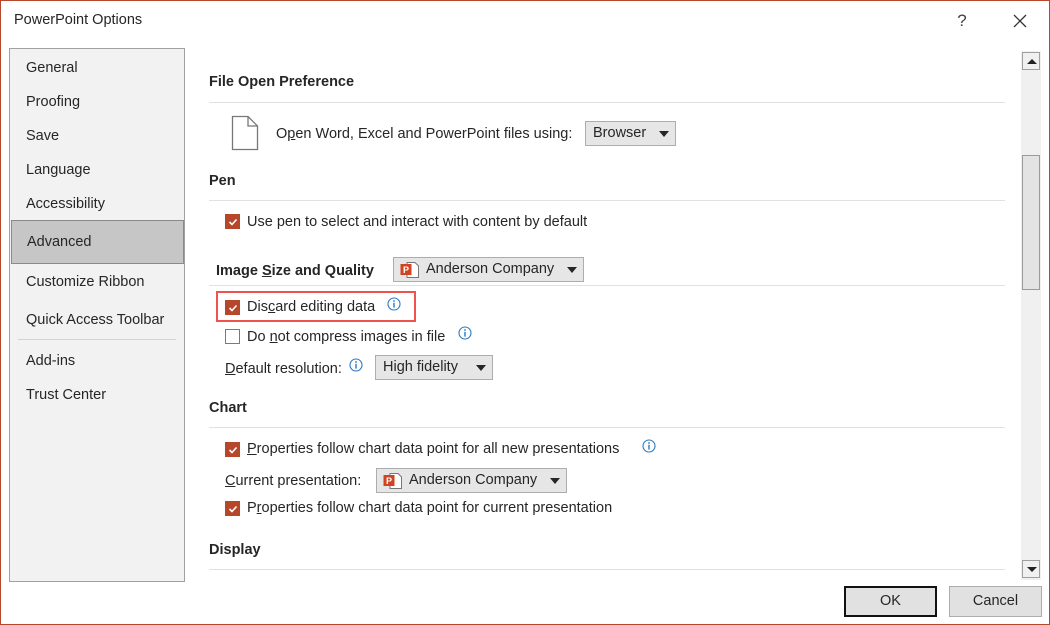 The width and height of the screenshot is (1050, 625). Describe the element at coordinates (1031, 222) in the screenshot. I see `scroll-thumb` at that location.